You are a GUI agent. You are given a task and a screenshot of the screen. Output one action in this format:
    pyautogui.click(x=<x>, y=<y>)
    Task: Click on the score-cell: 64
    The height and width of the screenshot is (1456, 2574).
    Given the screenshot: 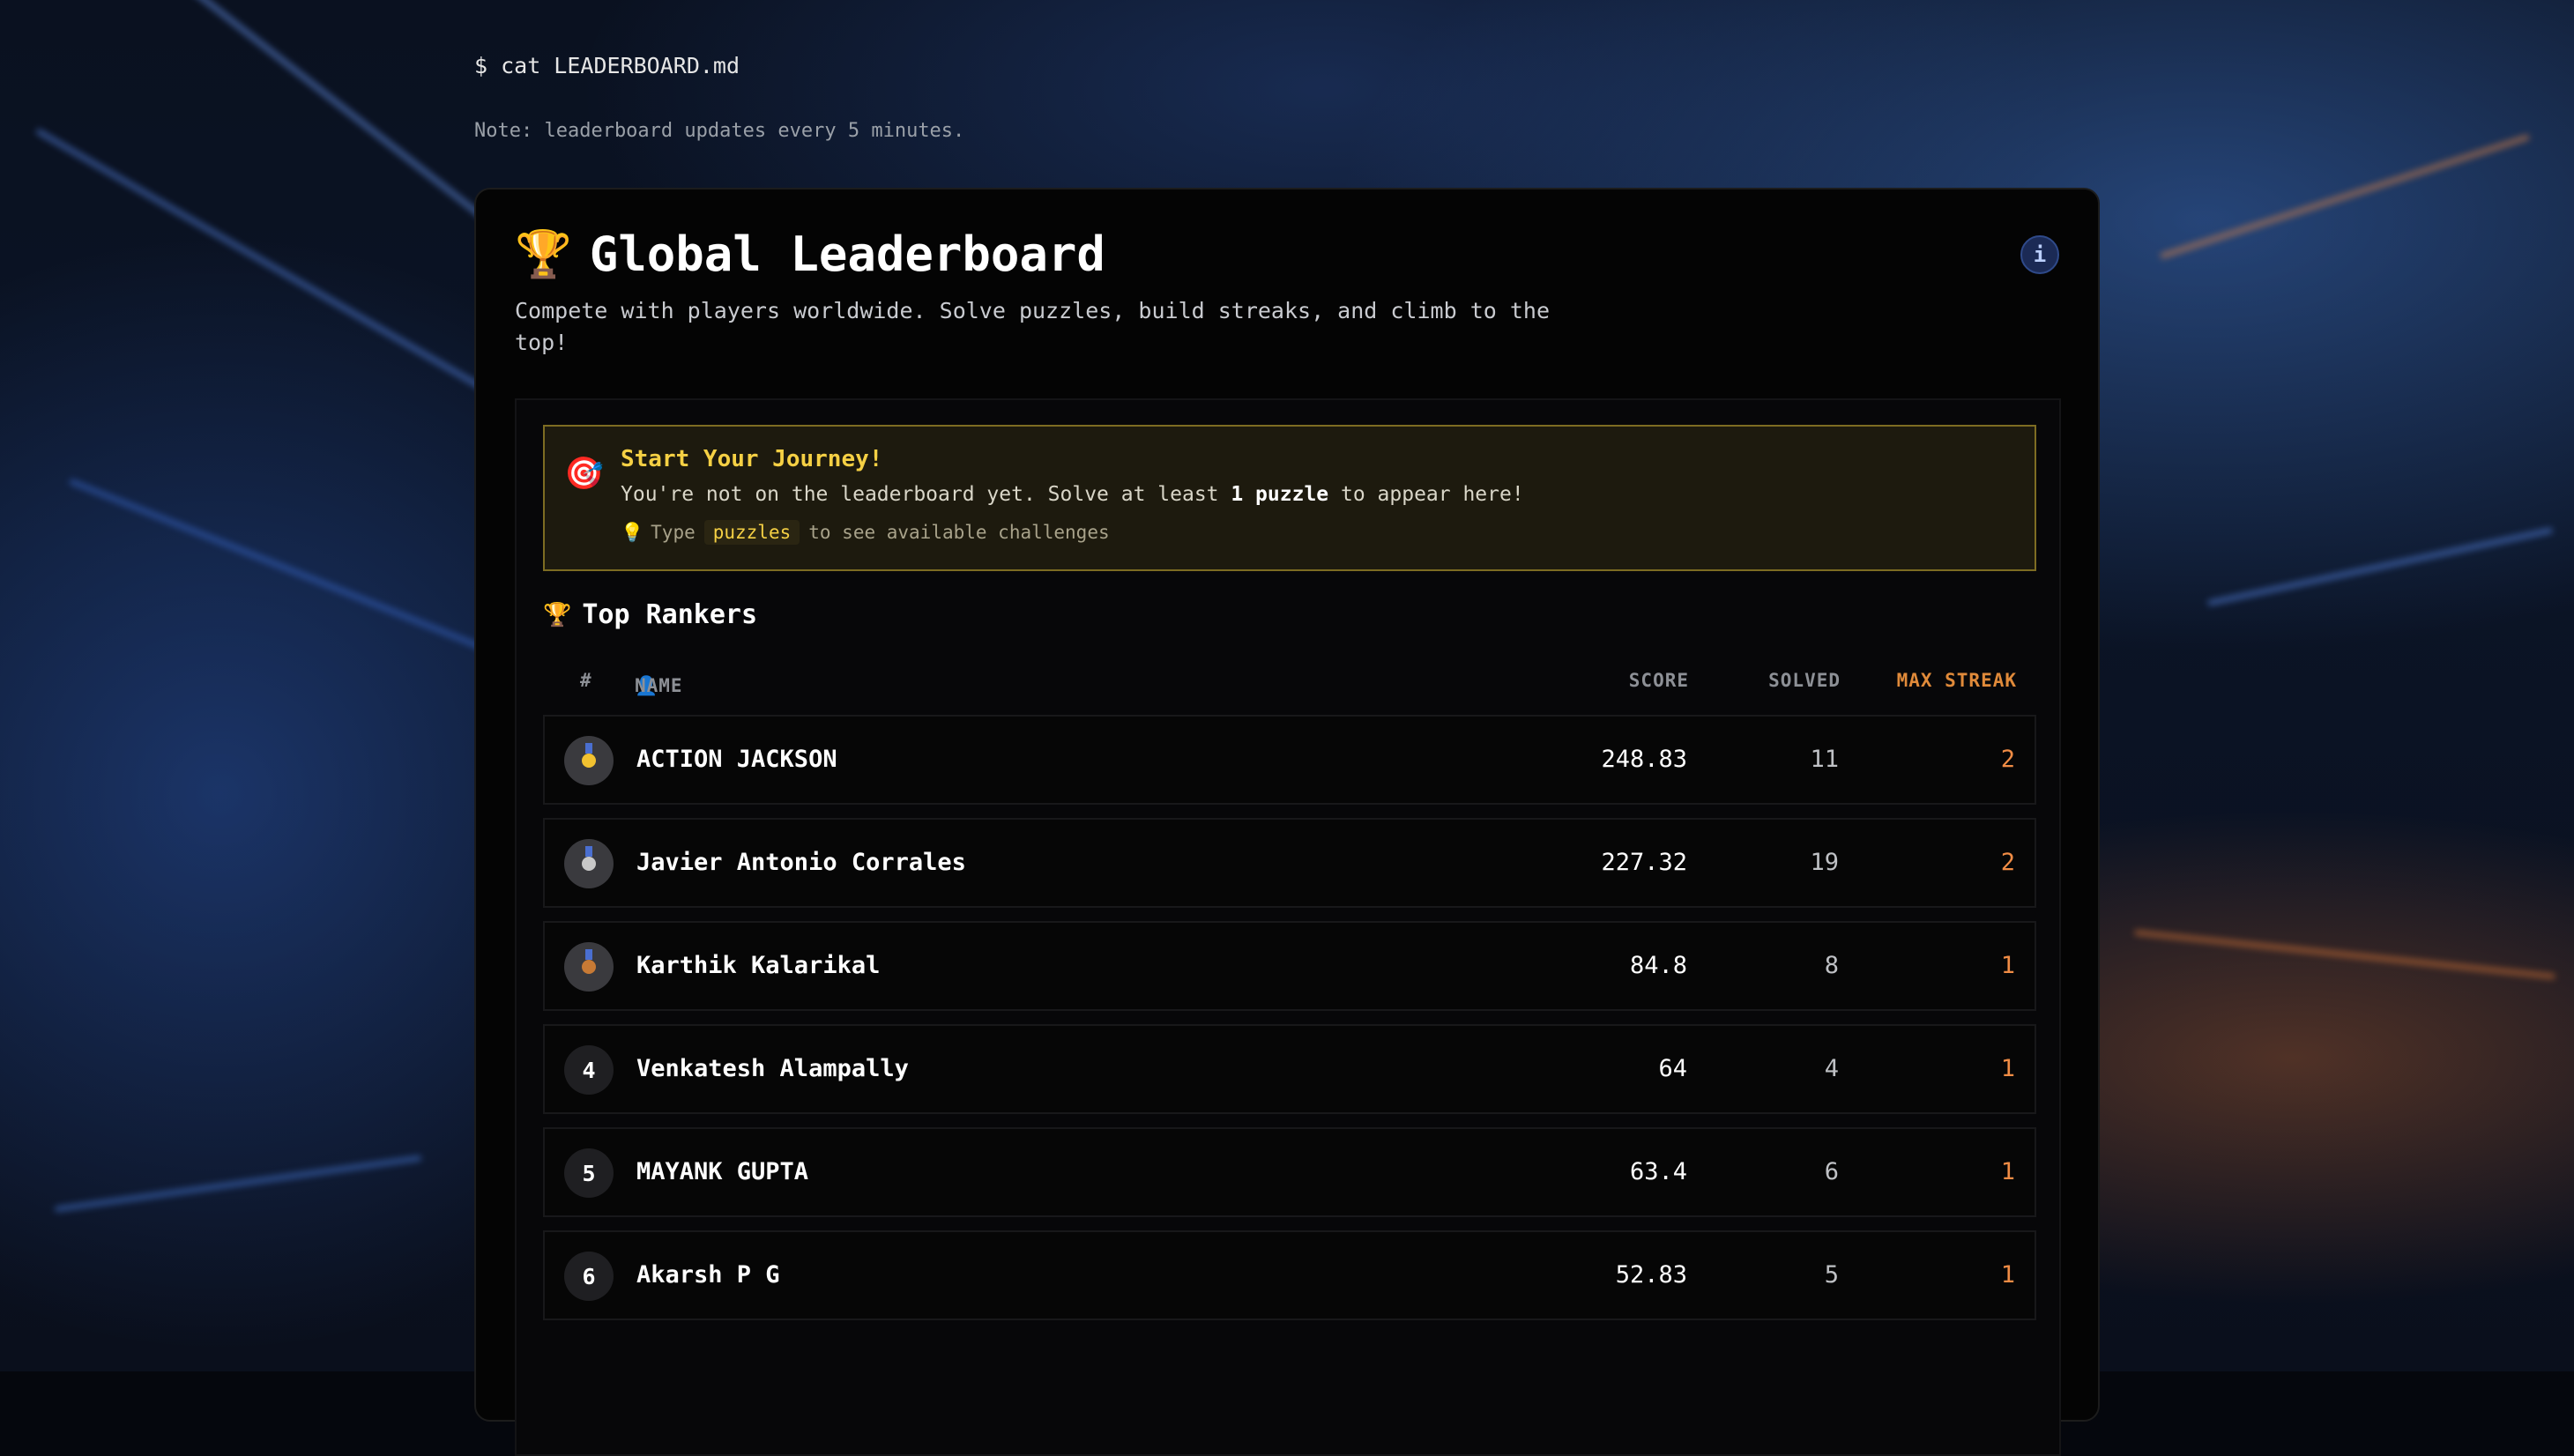 What is the action you would take?
    pyautogui.click(x=1672, y=1068)
    